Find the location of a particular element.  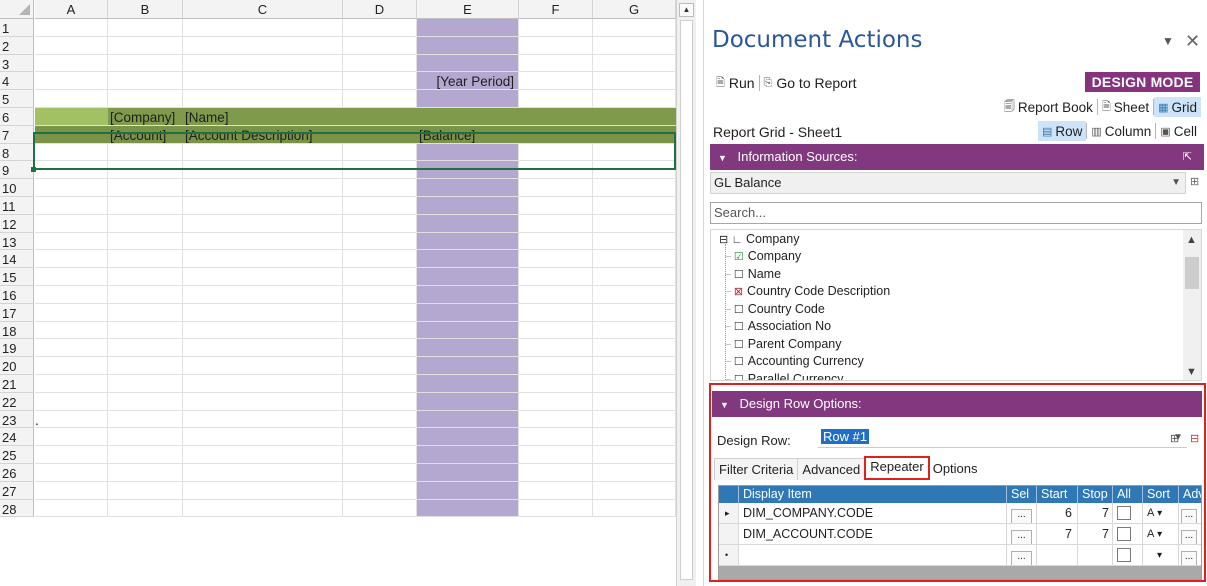

cell-g13 is located at coordinates (634, 241).